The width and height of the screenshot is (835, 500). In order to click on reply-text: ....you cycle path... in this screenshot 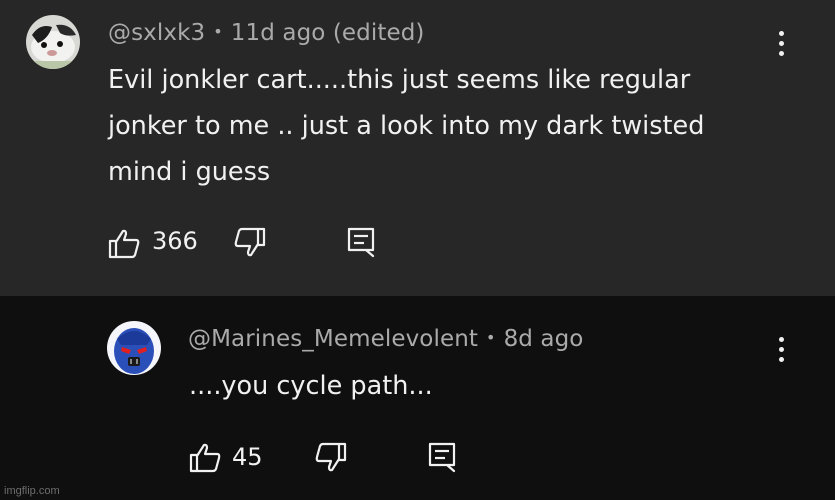, I will do `click(311, 386)`.